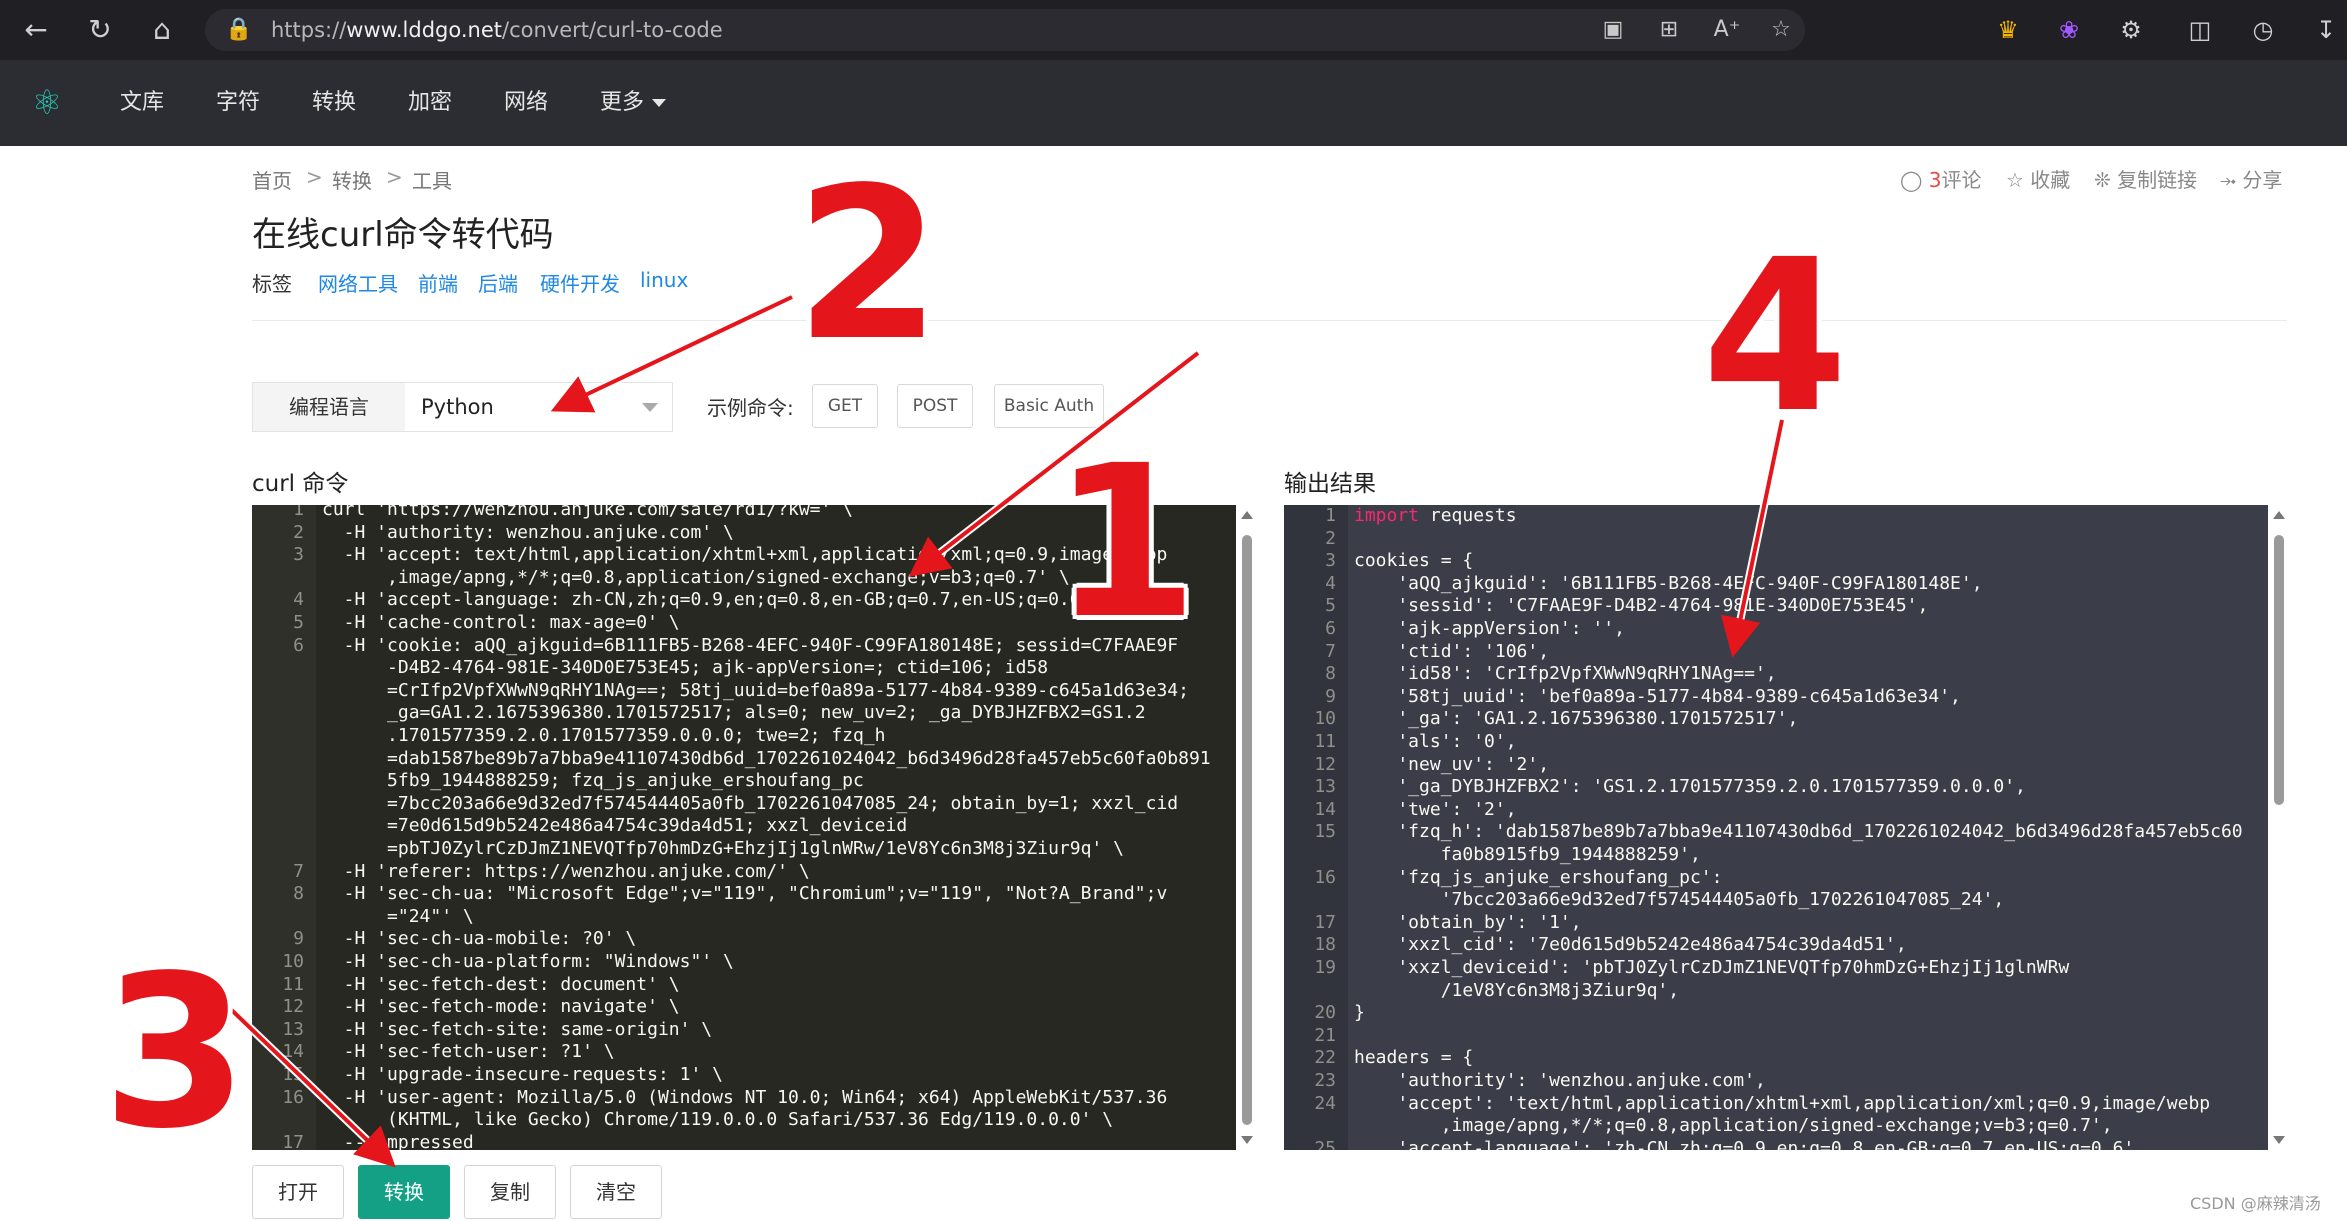 Image resolution: width=2347 pixels, height=1221 pixels. Describe the element at coordinates (935, 406) in the screenshot. I see `example-post-button: POST` at that location.